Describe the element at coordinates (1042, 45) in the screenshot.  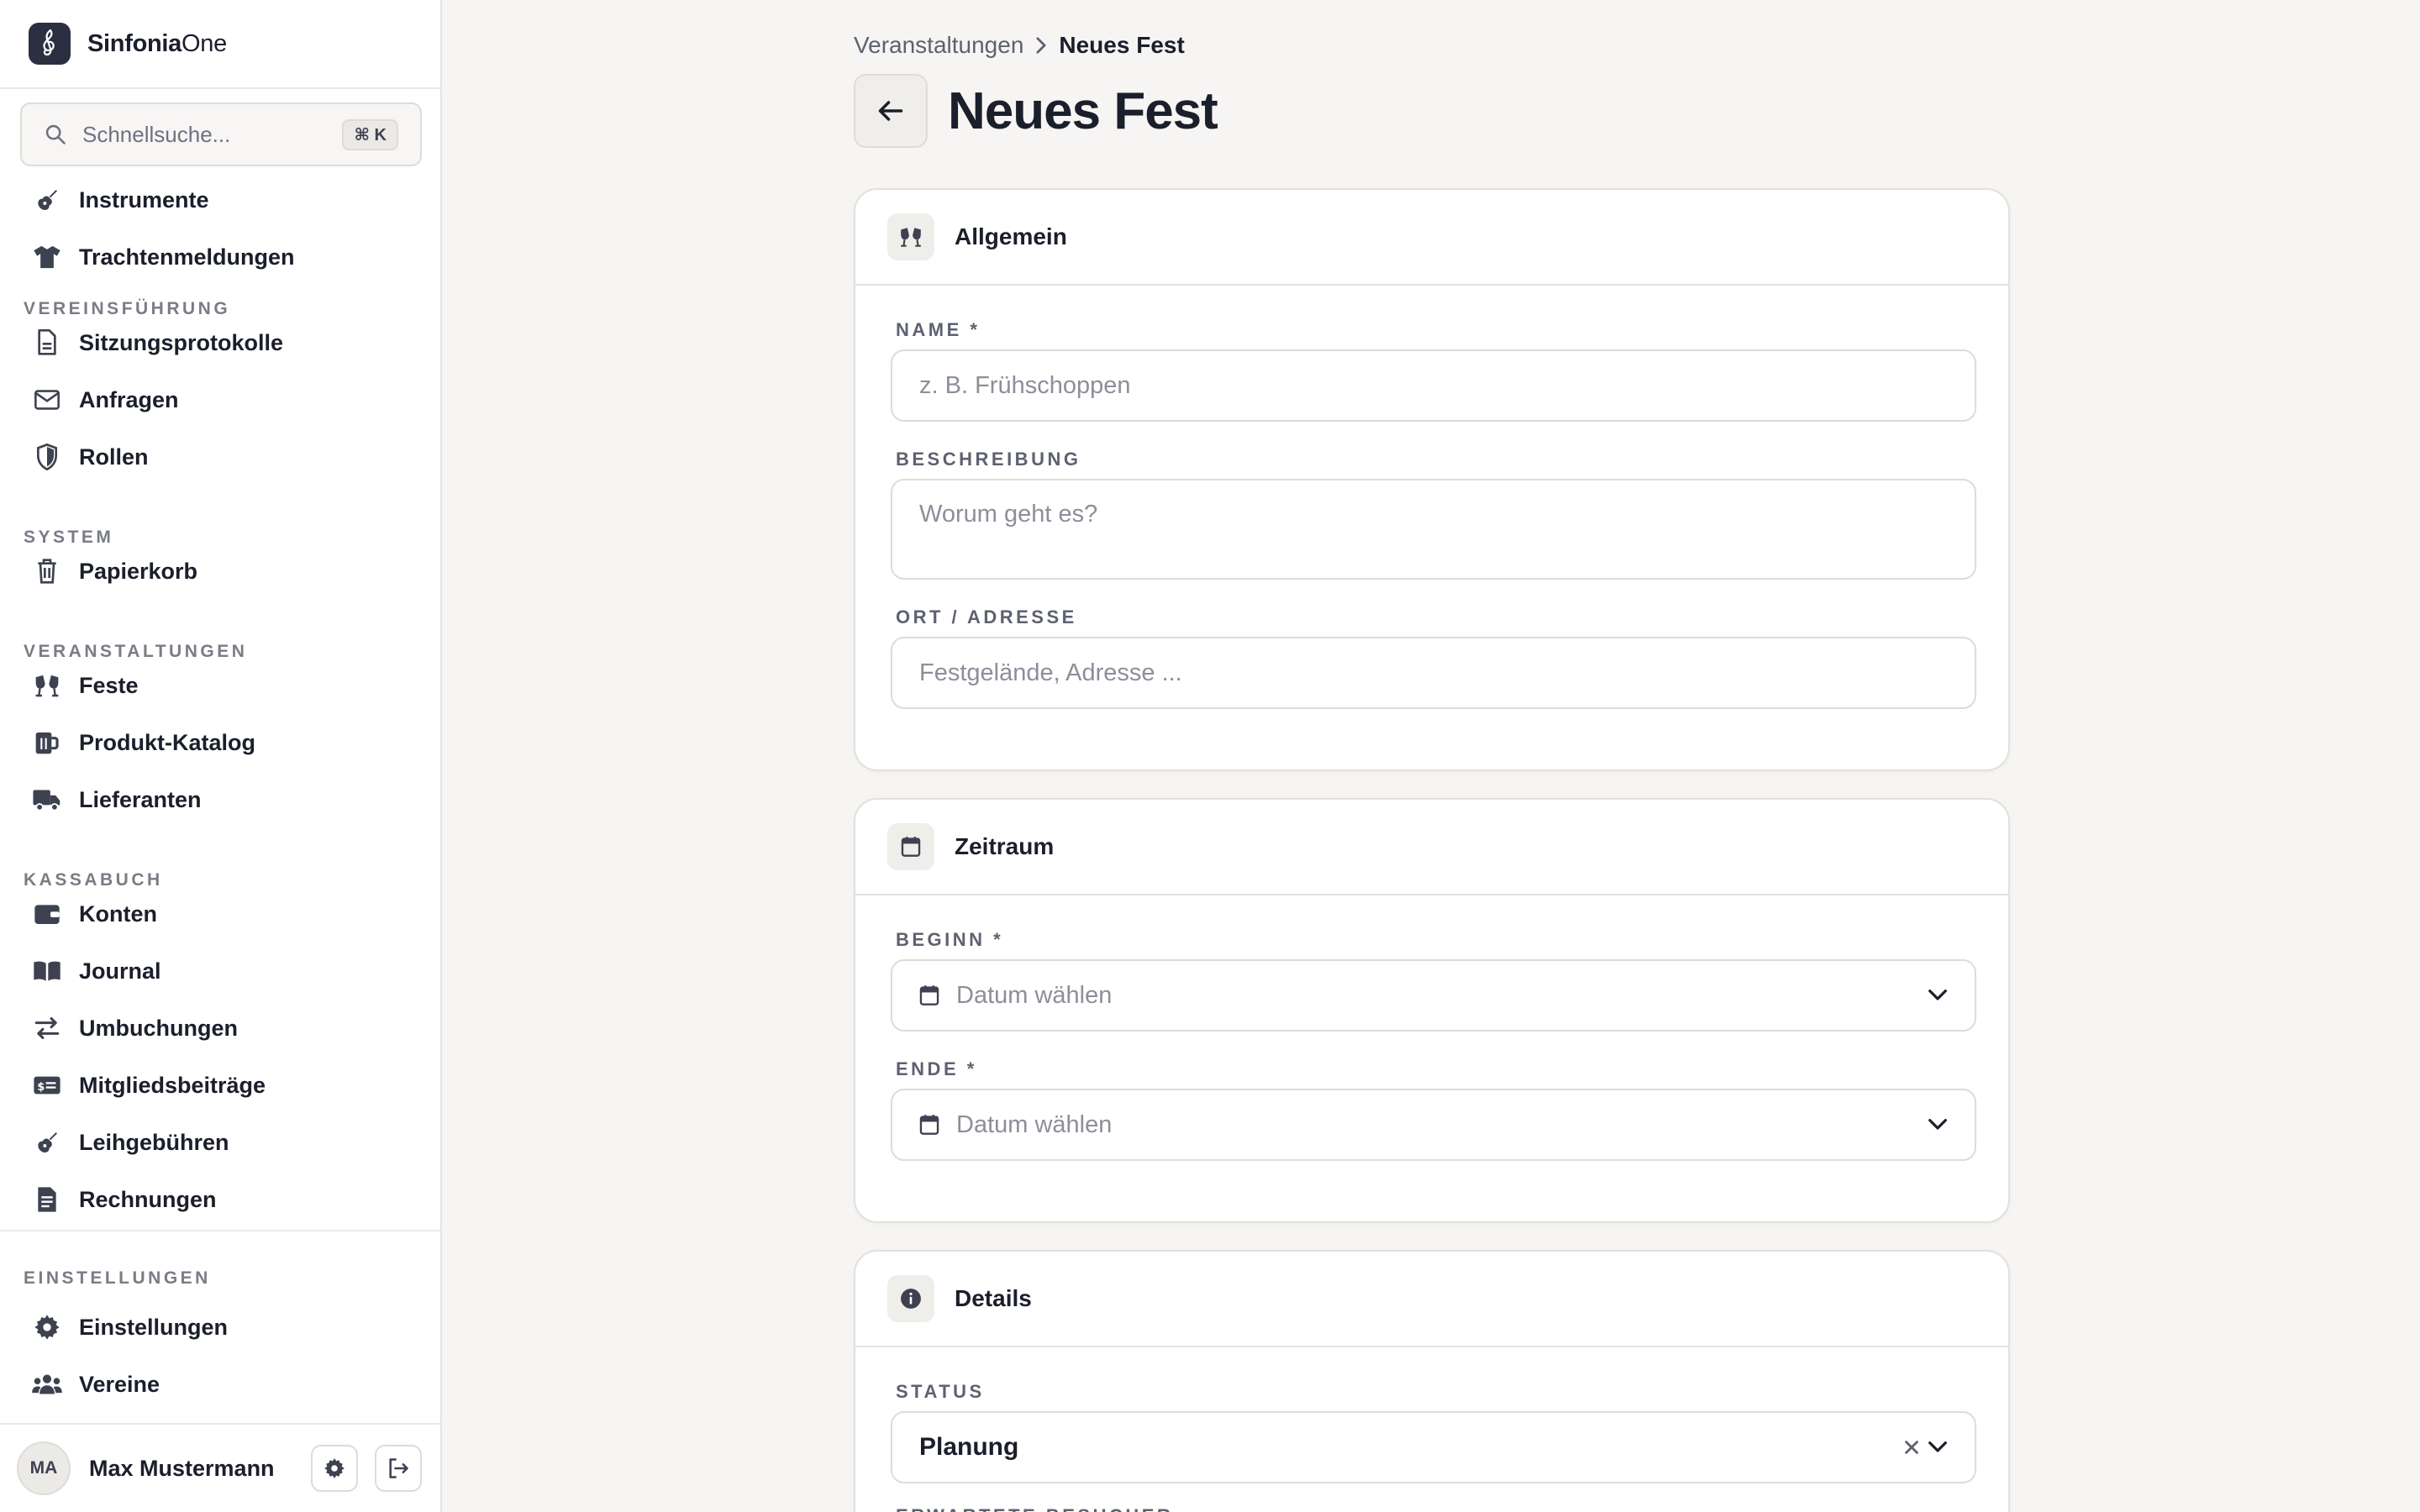
I see `chevron-right-icon` at that location.